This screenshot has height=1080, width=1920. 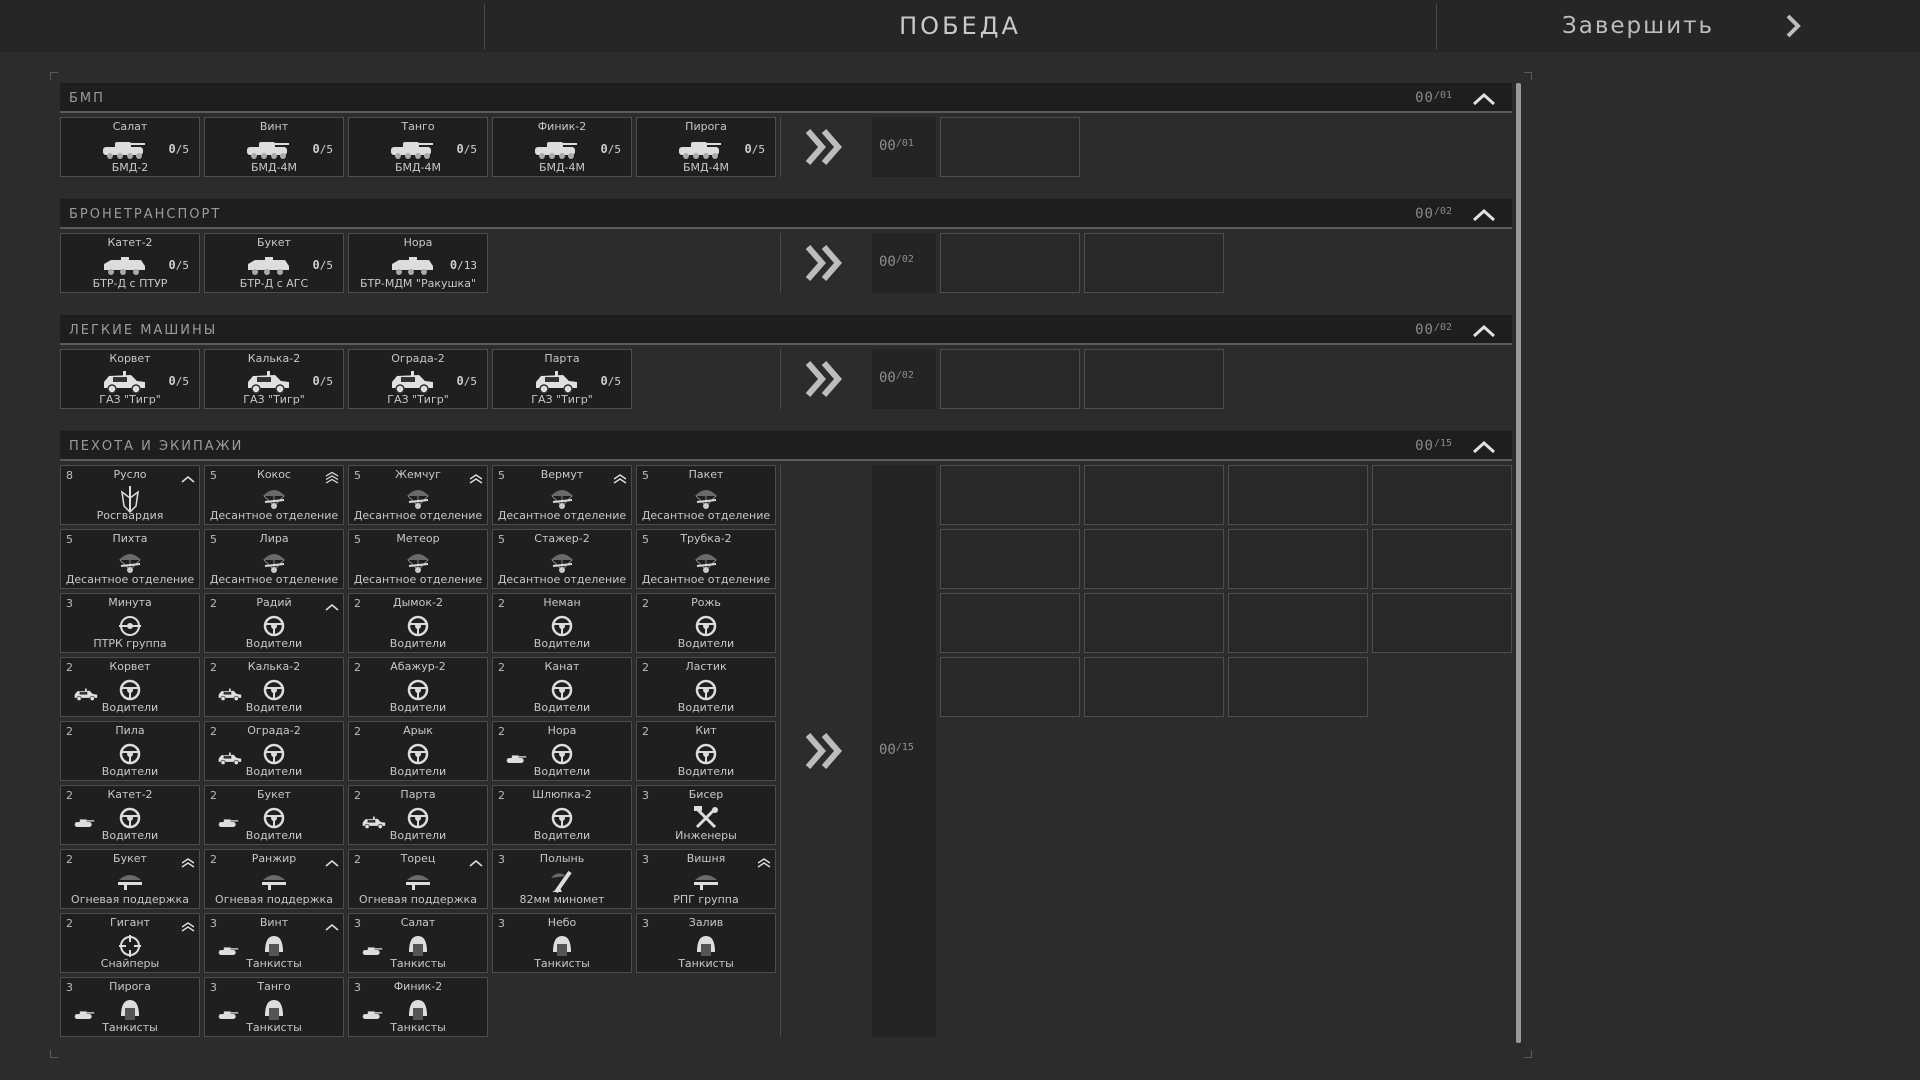 What do you see at coordinates (706, 751) in the screenshot?
I see `infantry-card: 2 Кит Водители` at bounding box center [706, 751].